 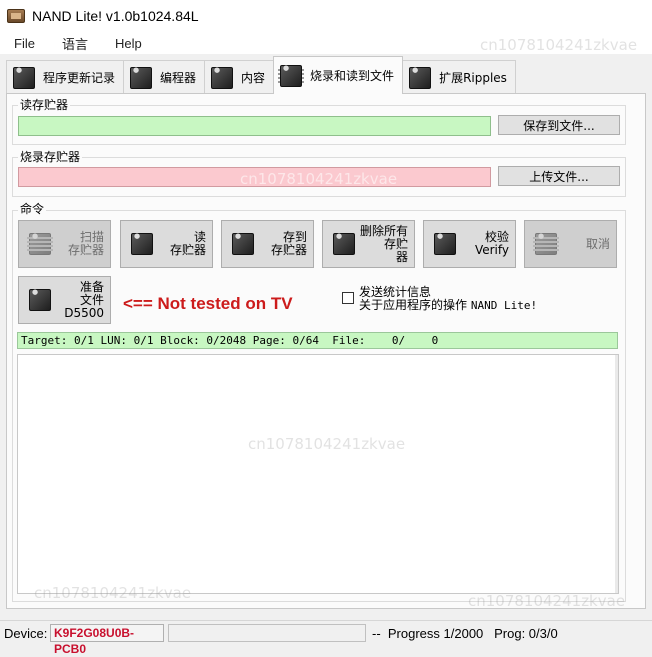 I want to click on device-value: K9F2G08U0B-PCB0, so click(x=107, y=640).